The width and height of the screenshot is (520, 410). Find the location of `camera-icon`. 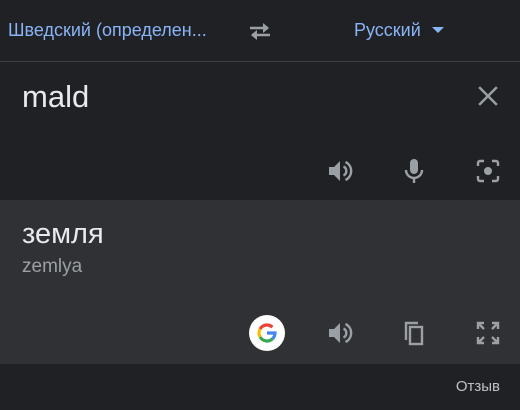

camera-icon is located at coordinates (488, 171).